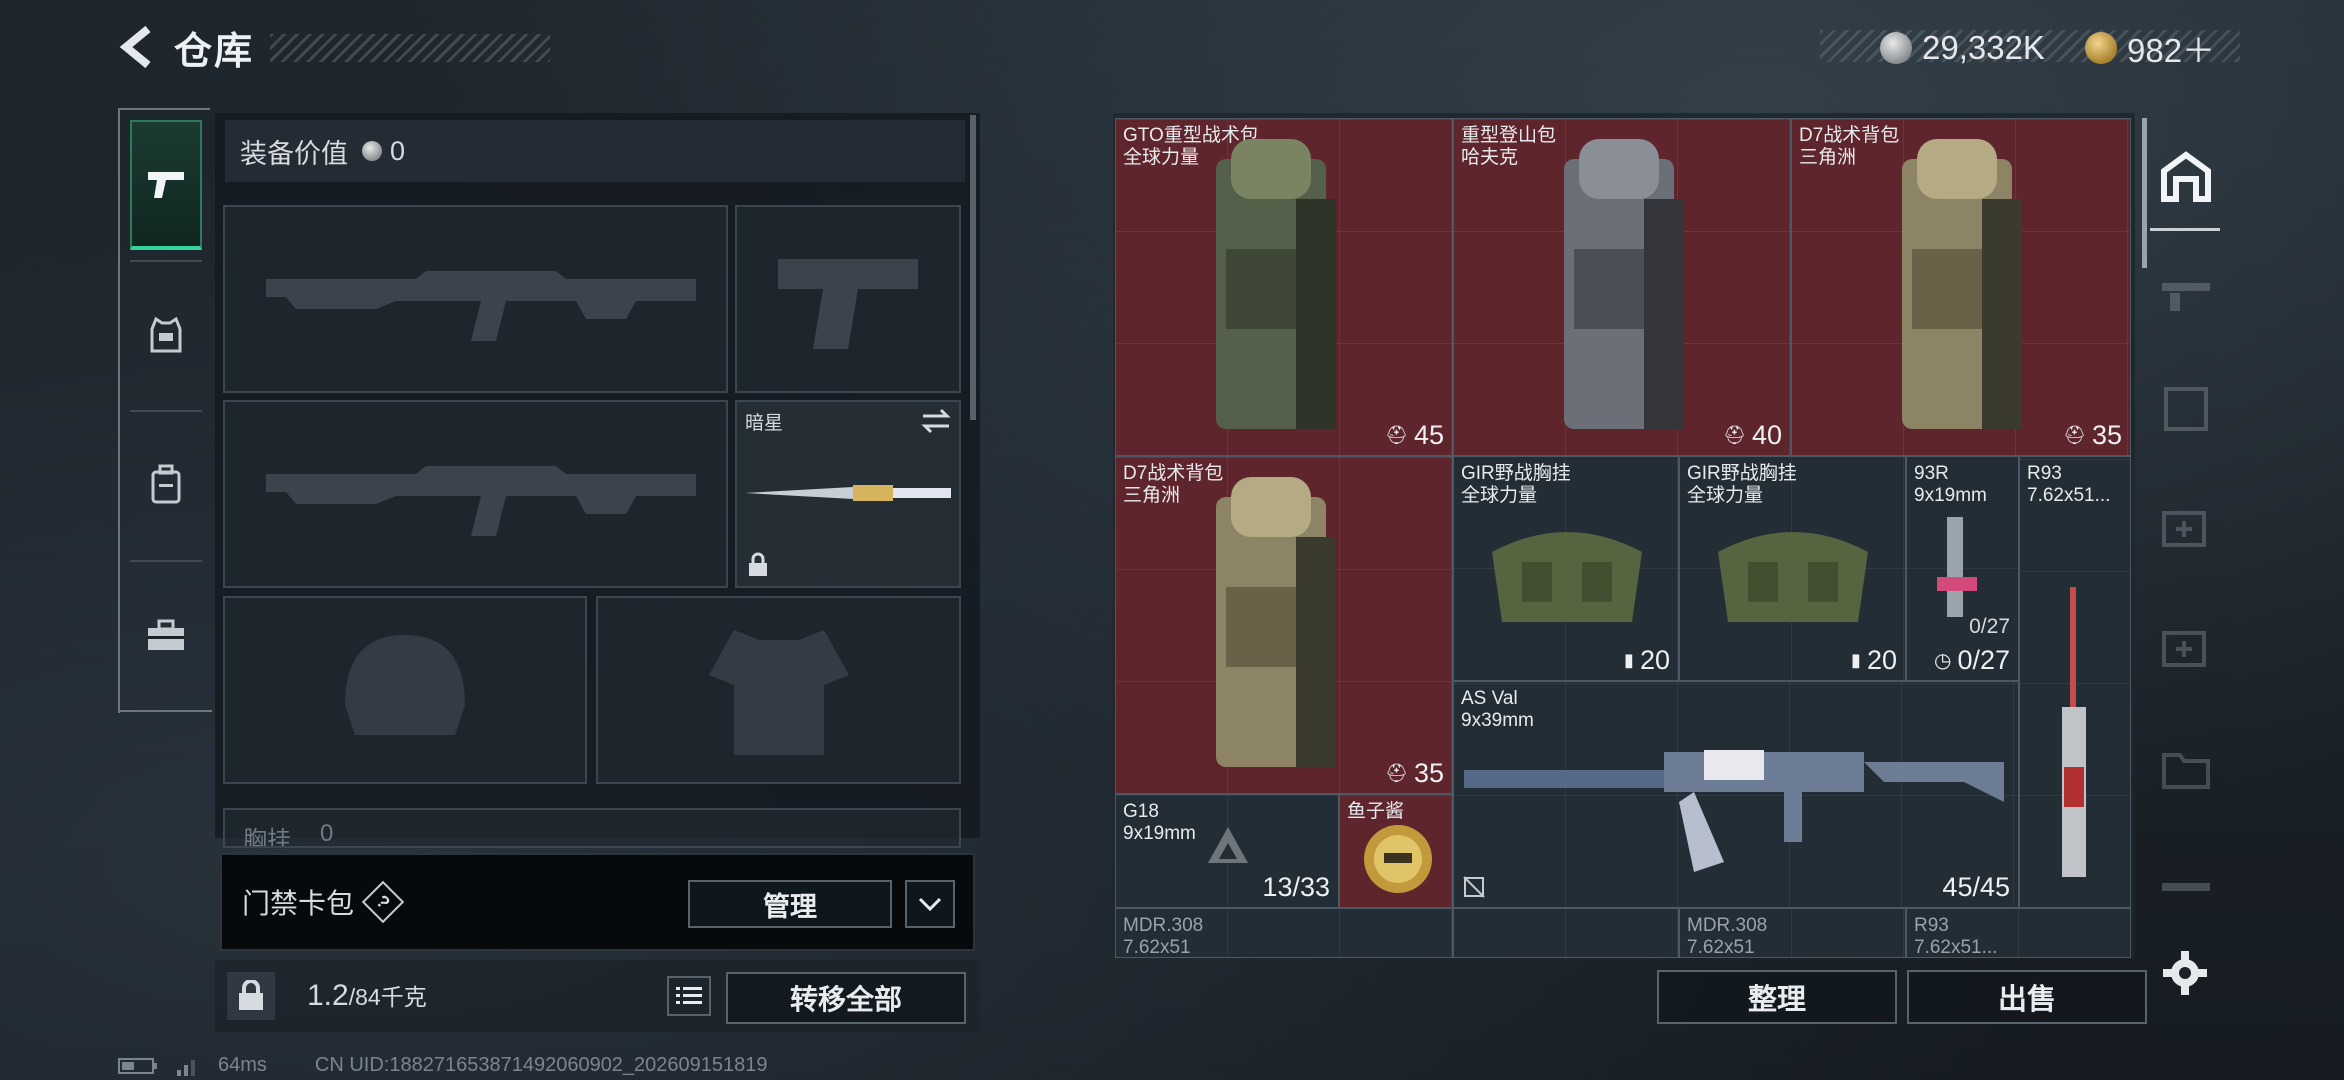  I want to click on primary-weapon-slot, so click(475, 299).